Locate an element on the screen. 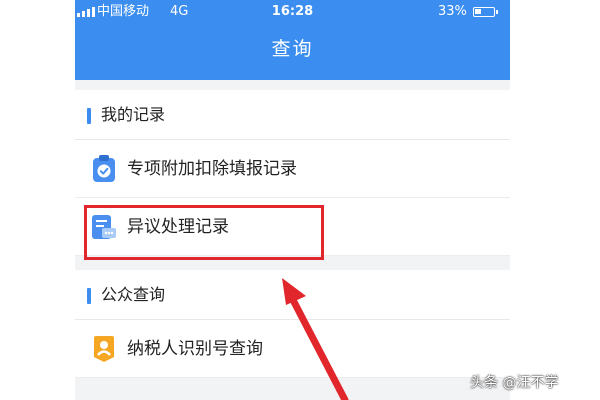  section-header-my-records: 我的记录 is located at coordinates (292, 115).